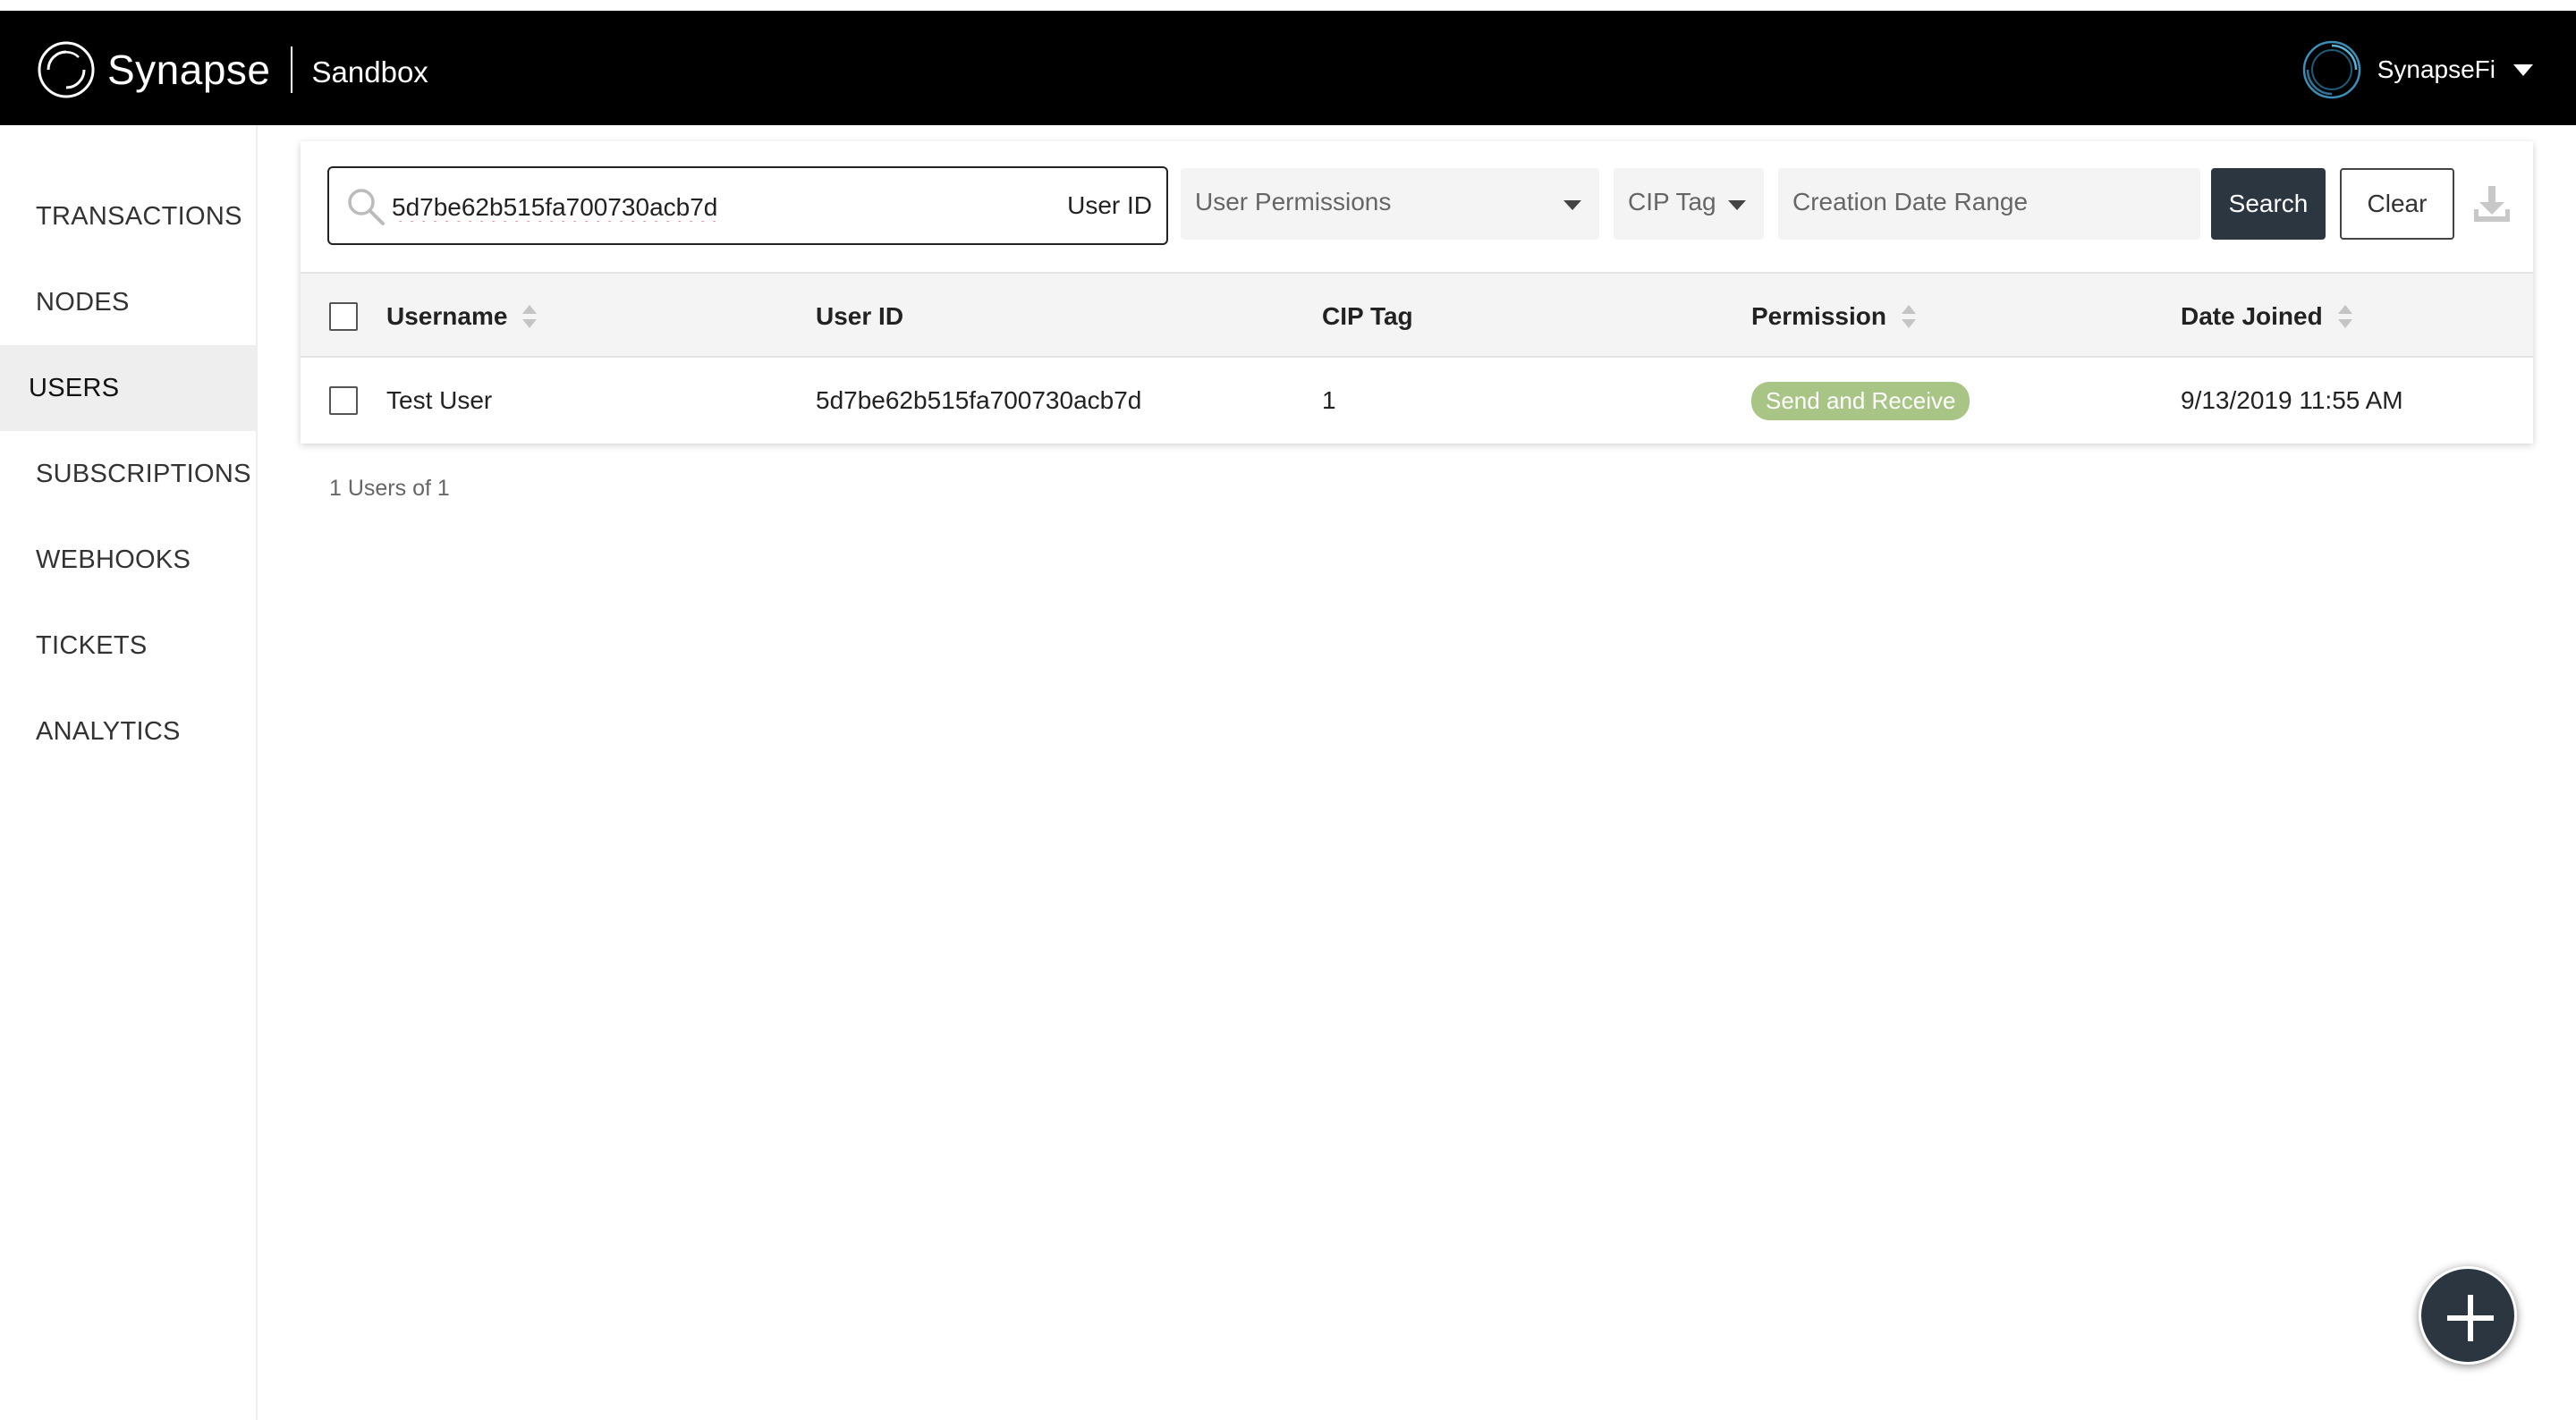 The image size is (2576, 1420). Describe the element at coordinates (128, 732) in the screenshot. I see `sidebar-item-analytics: ANALYTICS` at that location.